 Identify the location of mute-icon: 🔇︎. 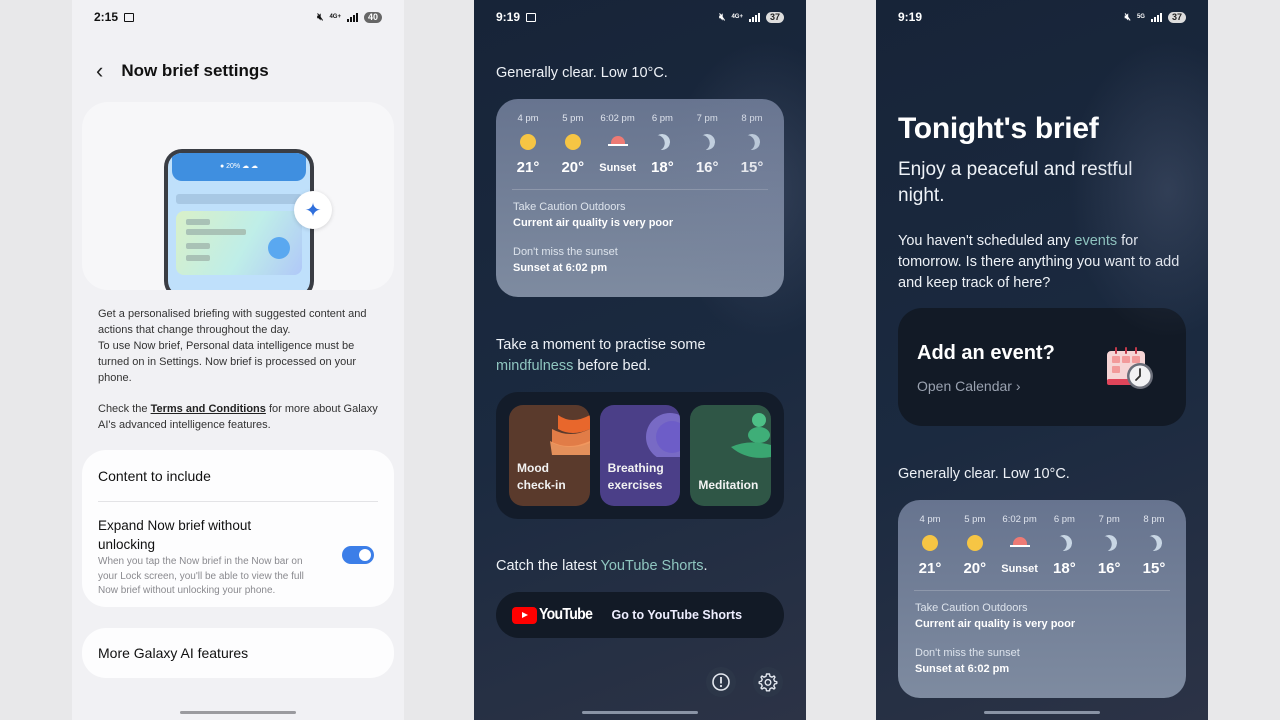
(1127, 17).